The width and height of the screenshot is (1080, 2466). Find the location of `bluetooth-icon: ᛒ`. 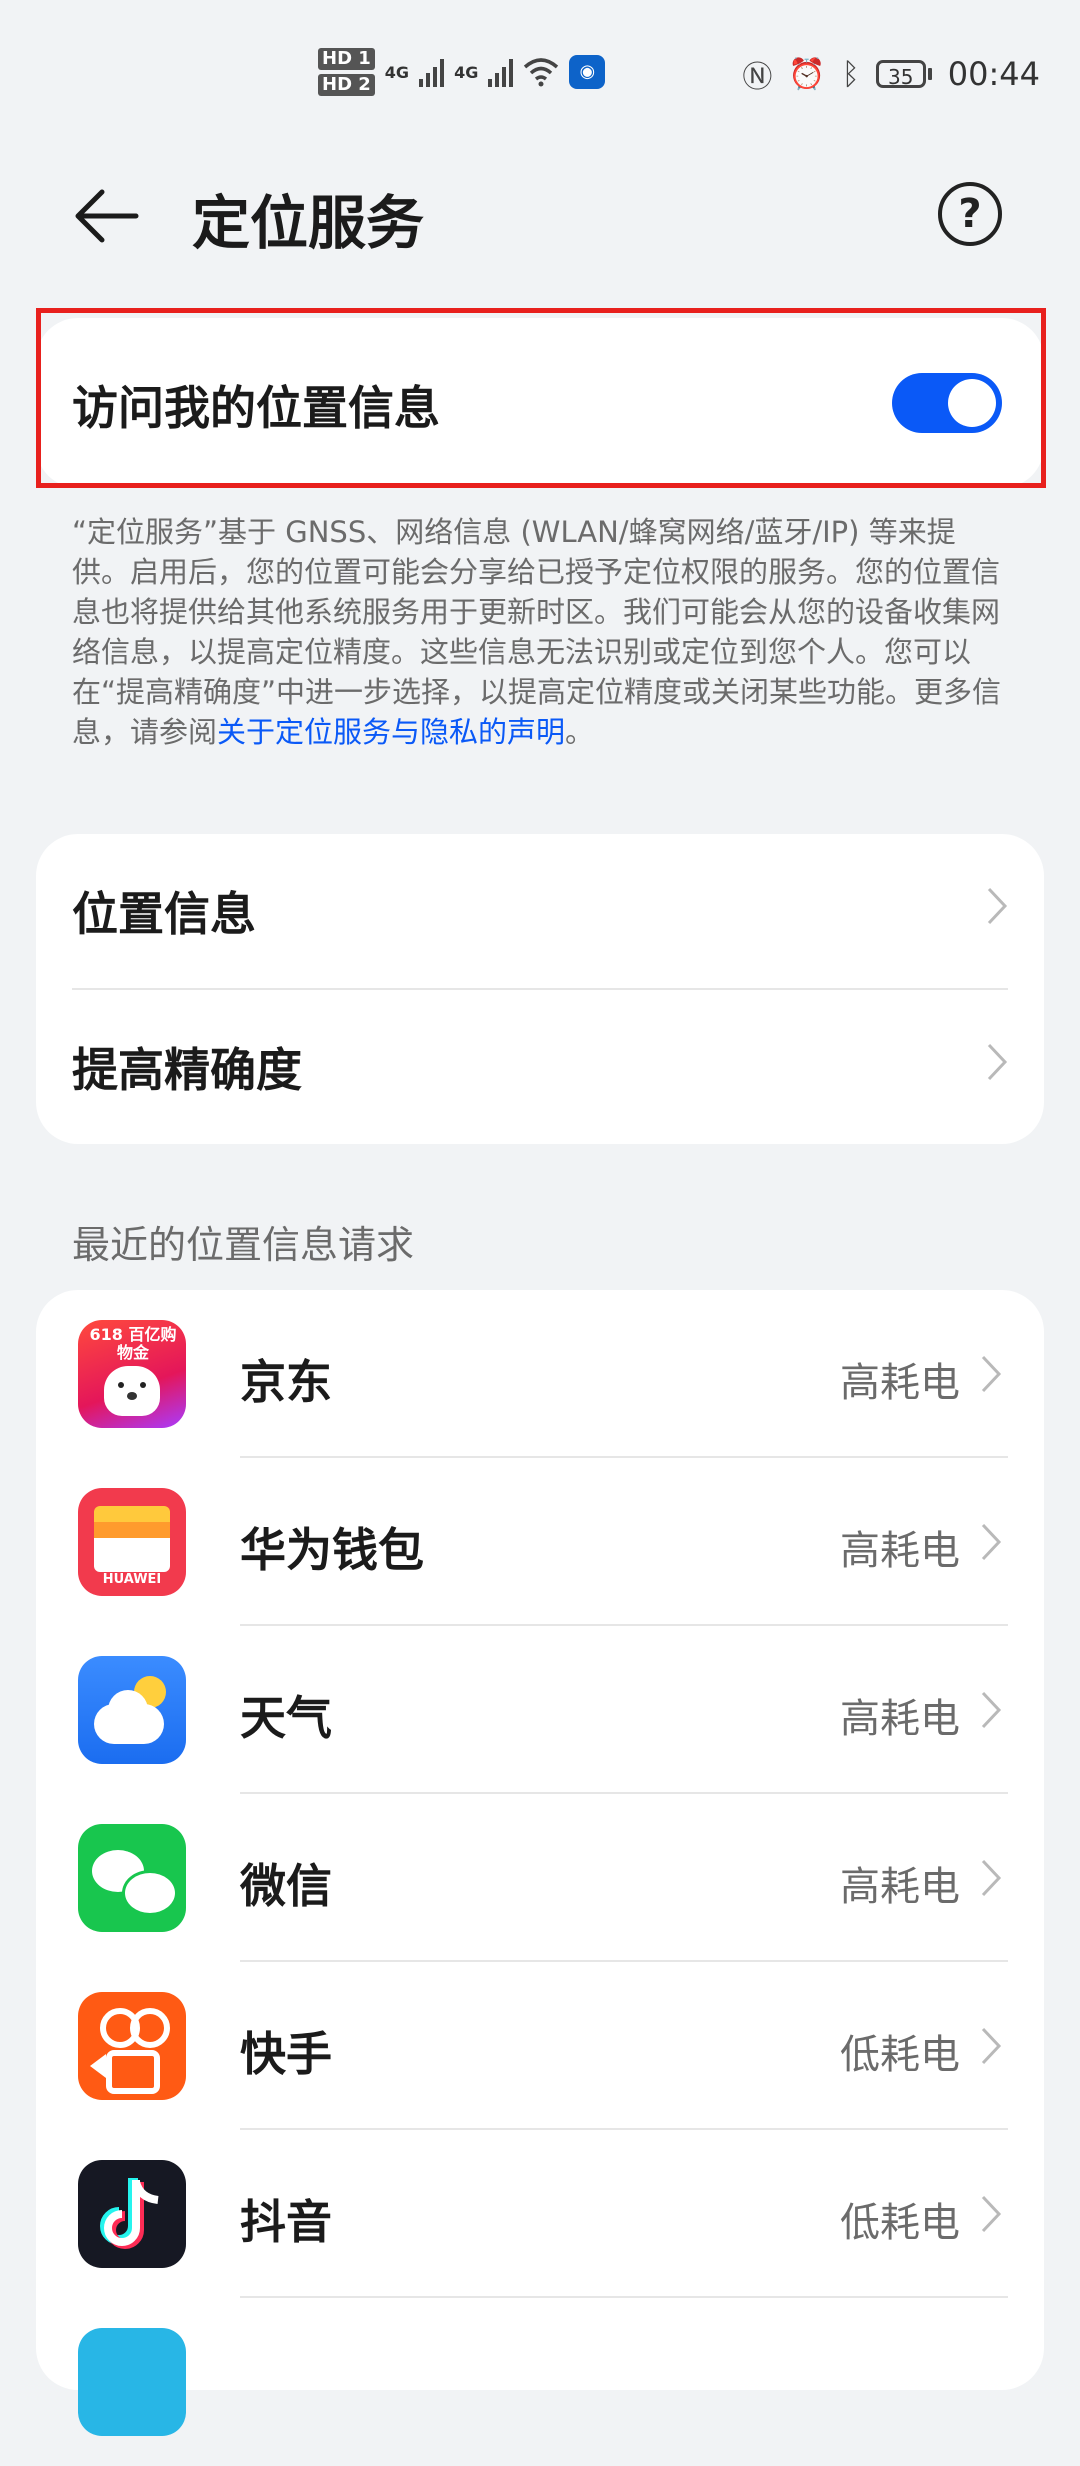

bluetooth-icon: ᛒ is located at coordinates (850, 74).